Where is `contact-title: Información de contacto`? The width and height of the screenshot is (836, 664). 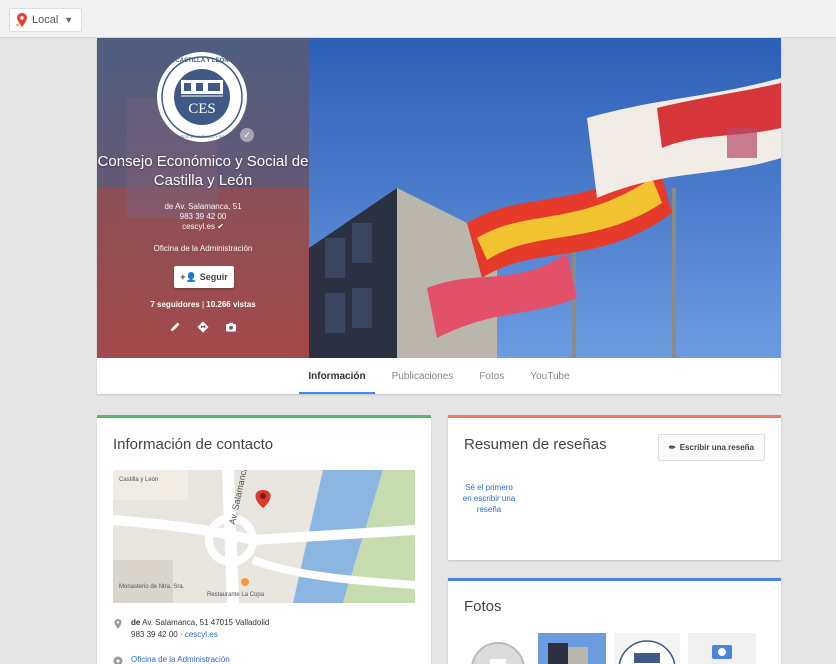 contact-title: Información de contacto is located at coordinates (193, 444).